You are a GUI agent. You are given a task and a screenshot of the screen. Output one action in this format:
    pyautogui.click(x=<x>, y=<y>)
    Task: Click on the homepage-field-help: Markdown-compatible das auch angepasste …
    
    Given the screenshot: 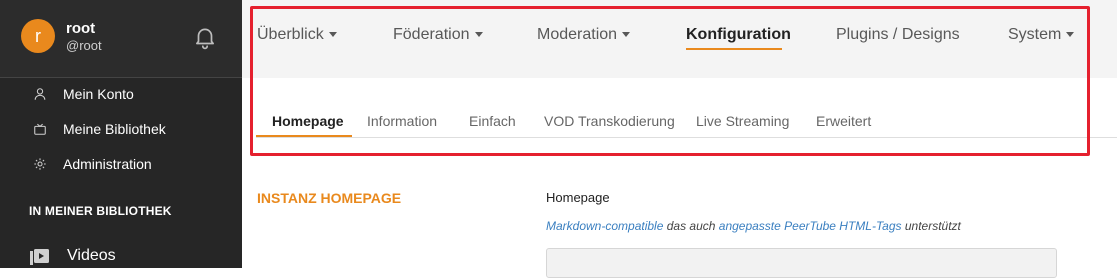 What is the action you would take?
    pyautogui.click(x=753, y=226)
    